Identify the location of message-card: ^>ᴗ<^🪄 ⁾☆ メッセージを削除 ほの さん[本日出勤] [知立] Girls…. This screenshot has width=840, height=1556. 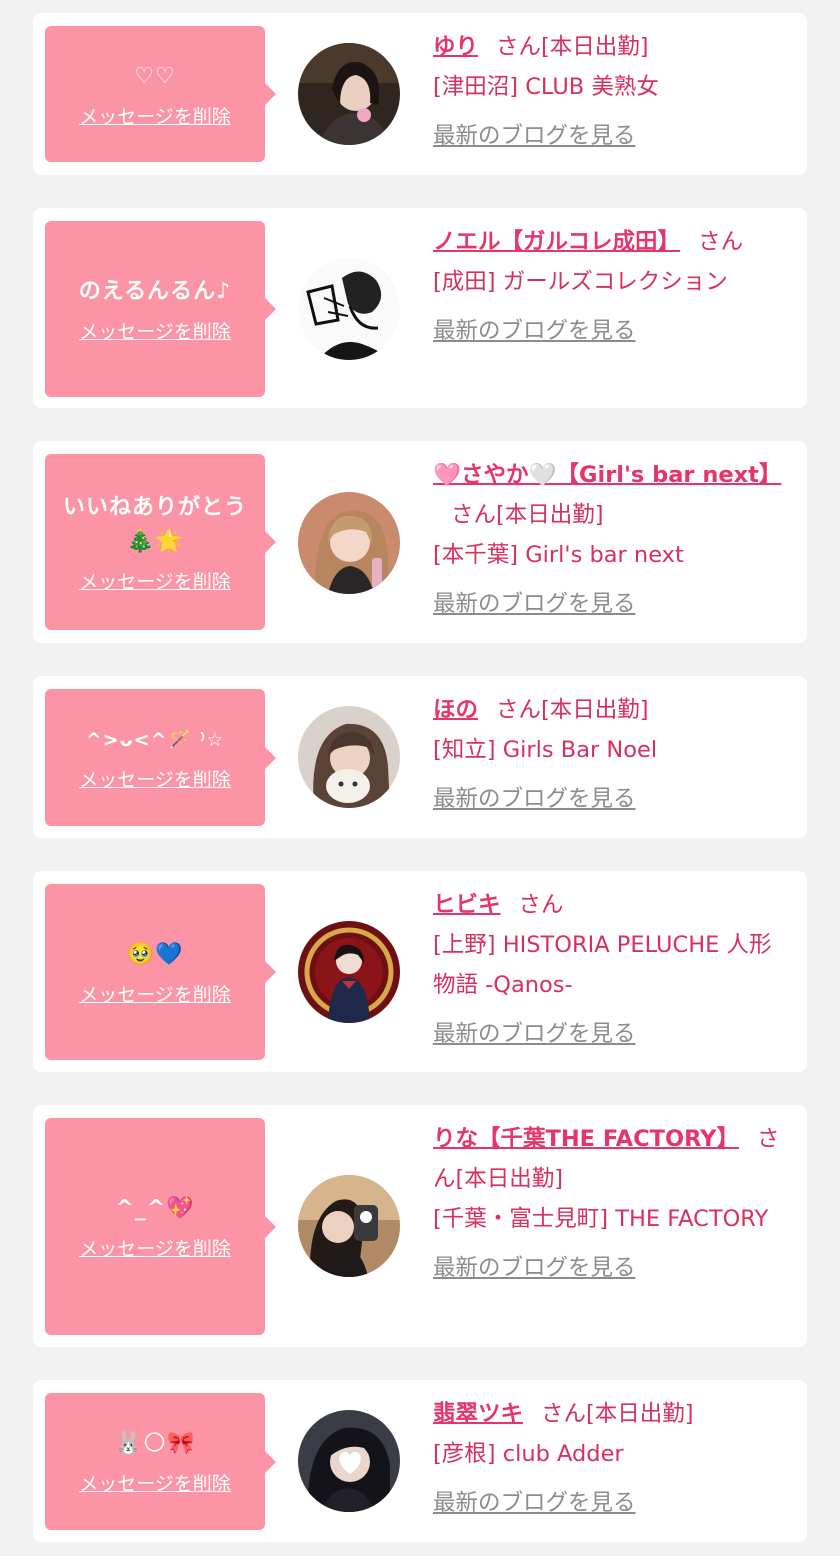
(420, 757).